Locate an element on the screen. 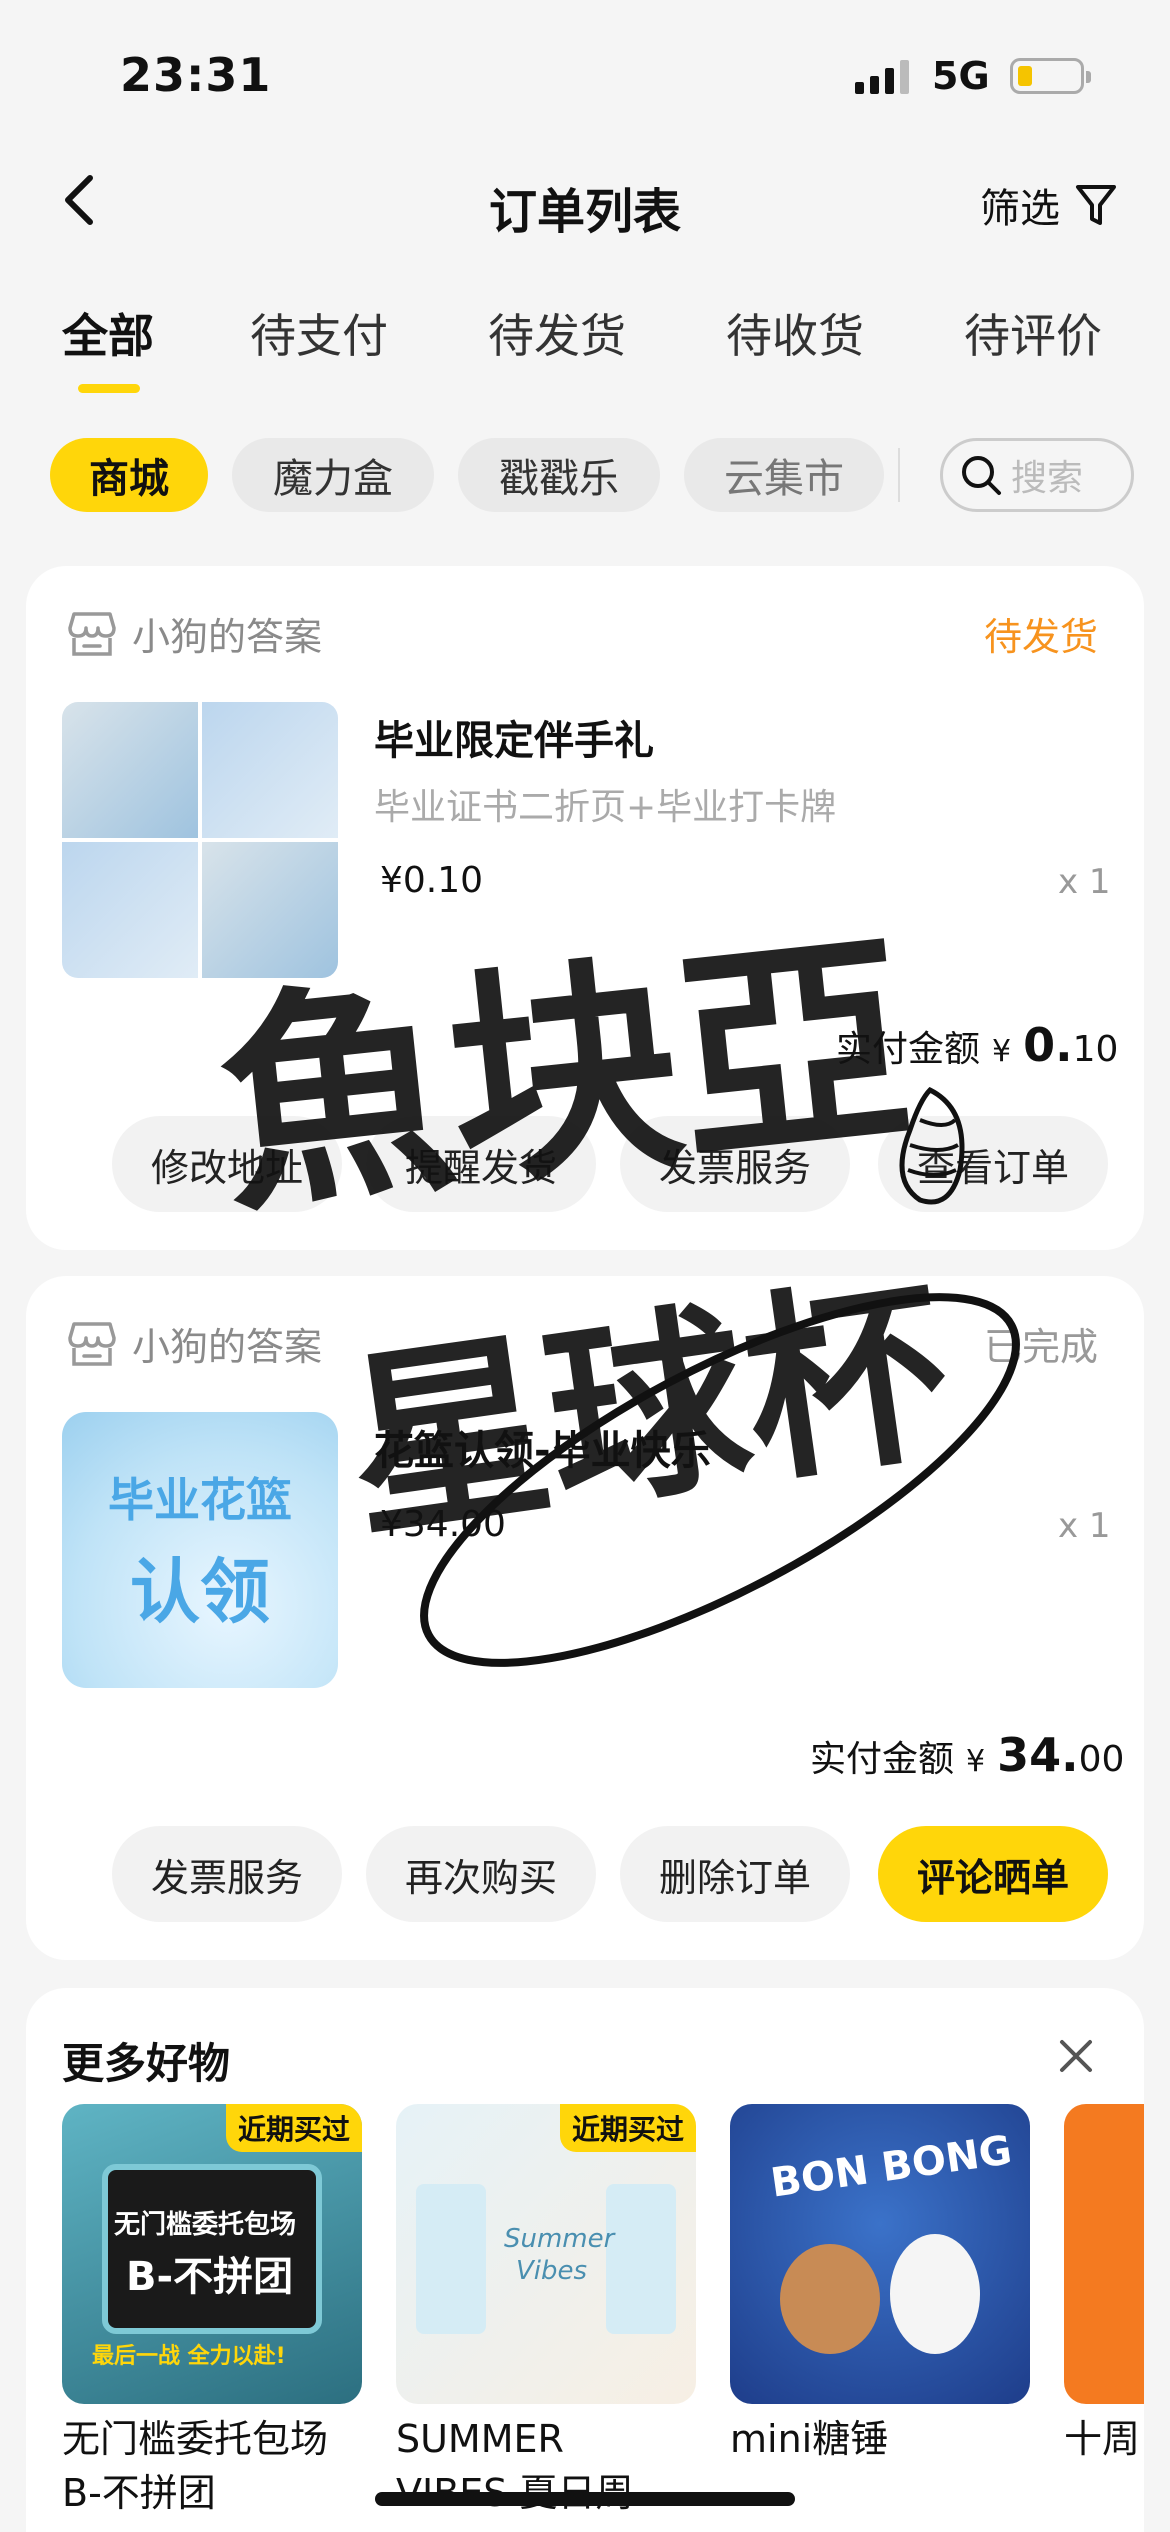 The height and width of the screenshot is (2532, 1170). close-icon is located at coordinates (1076, 2056).